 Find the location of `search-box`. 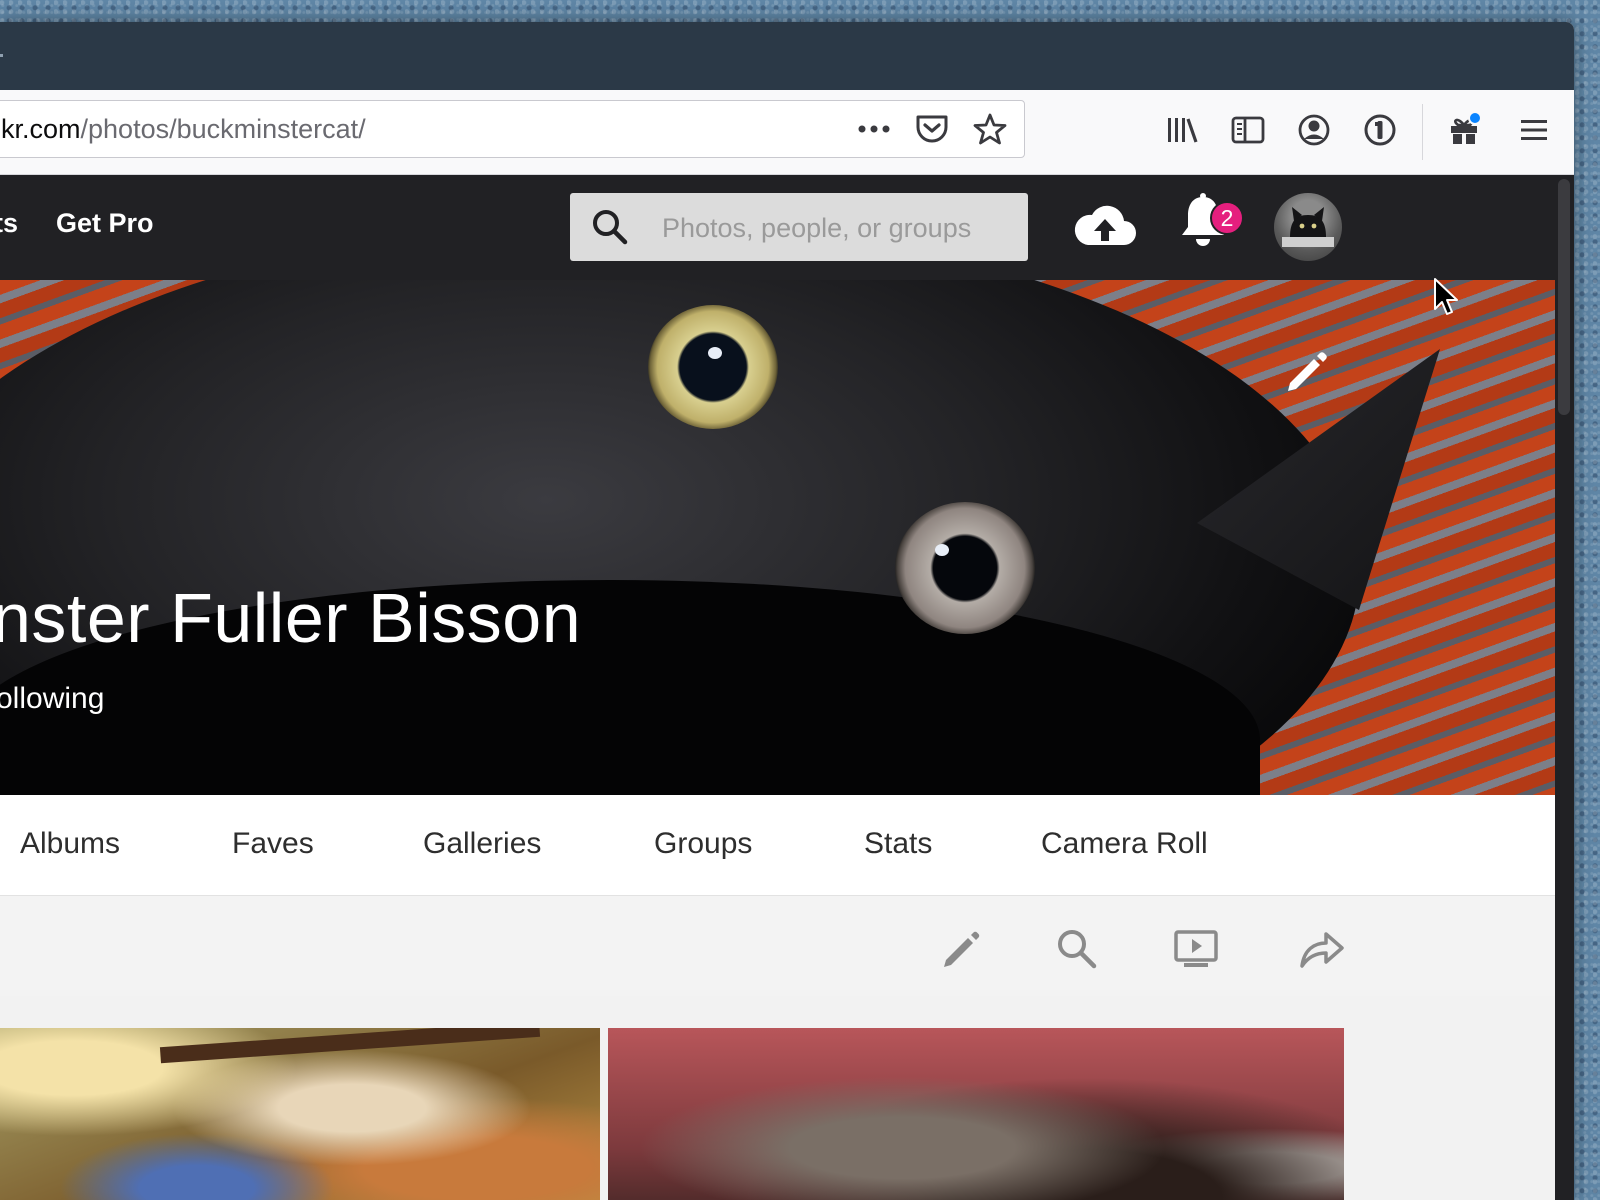

search-box is located at coordinates (799, 227).